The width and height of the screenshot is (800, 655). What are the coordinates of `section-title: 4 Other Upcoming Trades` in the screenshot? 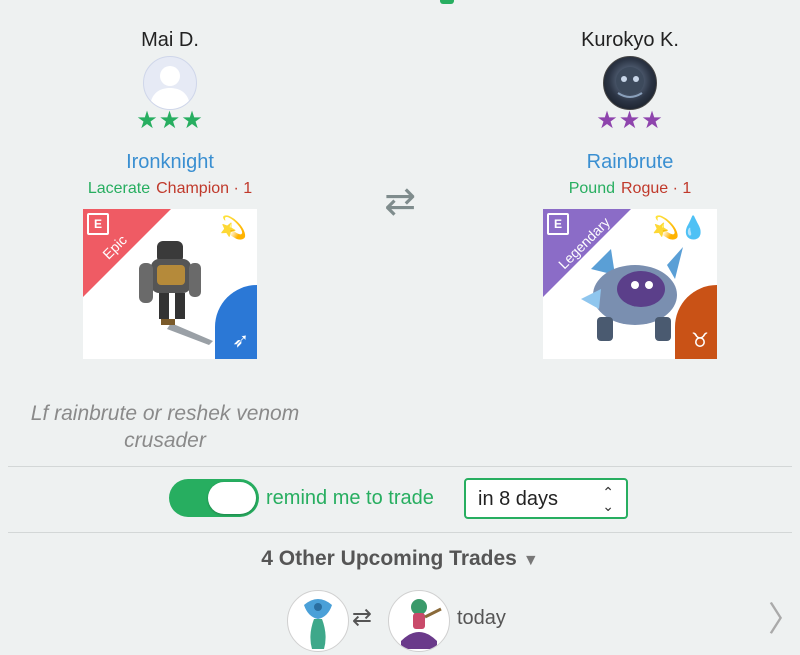 It's located at (389, 558).